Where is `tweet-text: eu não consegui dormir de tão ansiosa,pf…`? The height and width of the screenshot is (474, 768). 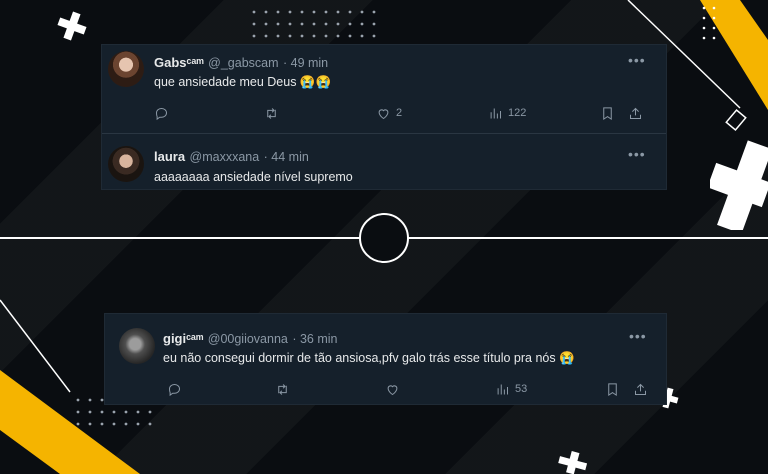 tweet-text: eu não consegui dormir de tão ansiosa,pf… is located at coordinates (369, 358).